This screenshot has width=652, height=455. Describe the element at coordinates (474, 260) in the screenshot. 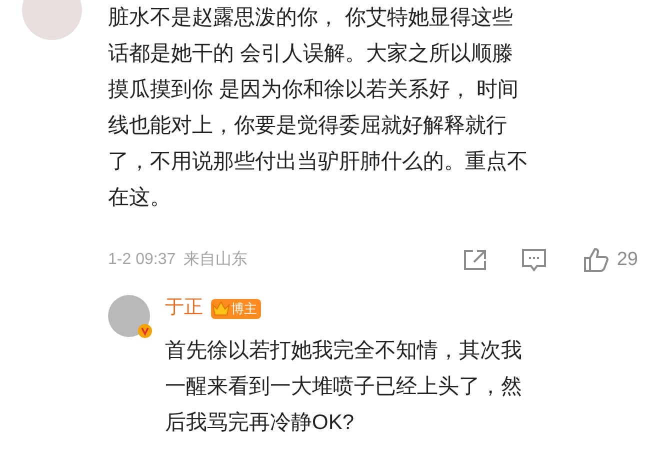

I see `share-icon` at that location.